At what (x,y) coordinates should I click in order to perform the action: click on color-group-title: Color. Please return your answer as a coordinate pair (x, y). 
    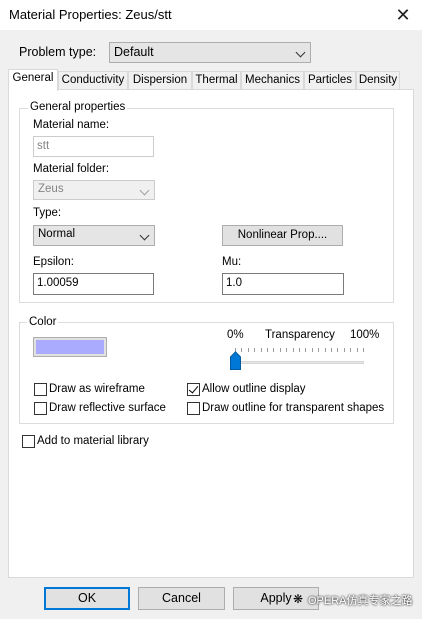
    Looking at the image, I should click on (43, 322).